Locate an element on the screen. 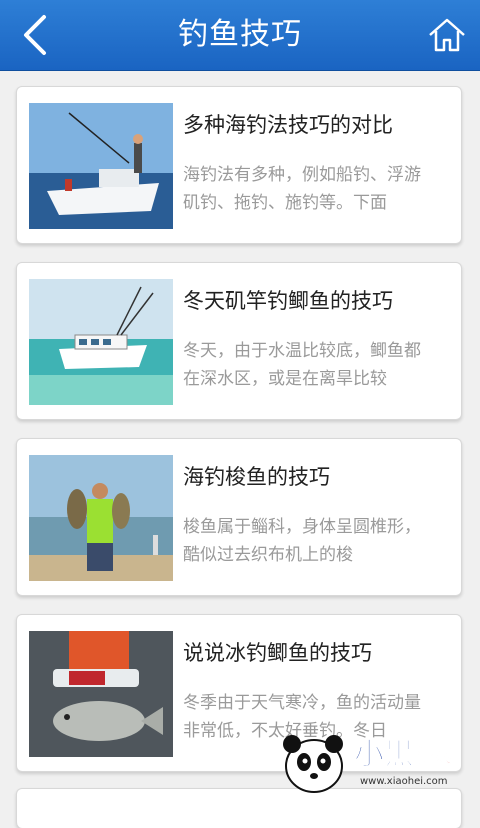 The width and height of the screenshot is (480, 828). home-button is located at coordinates (447, 35).